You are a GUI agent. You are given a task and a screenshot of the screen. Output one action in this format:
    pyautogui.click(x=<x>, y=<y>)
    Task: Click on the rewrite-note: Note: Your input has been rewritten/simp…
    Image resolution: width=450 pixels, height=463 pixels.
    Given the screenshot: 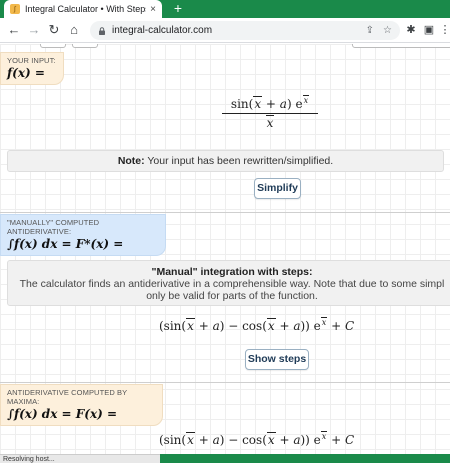 What is the action you would take?
    pyautogui.click(x=225, y=161)
    